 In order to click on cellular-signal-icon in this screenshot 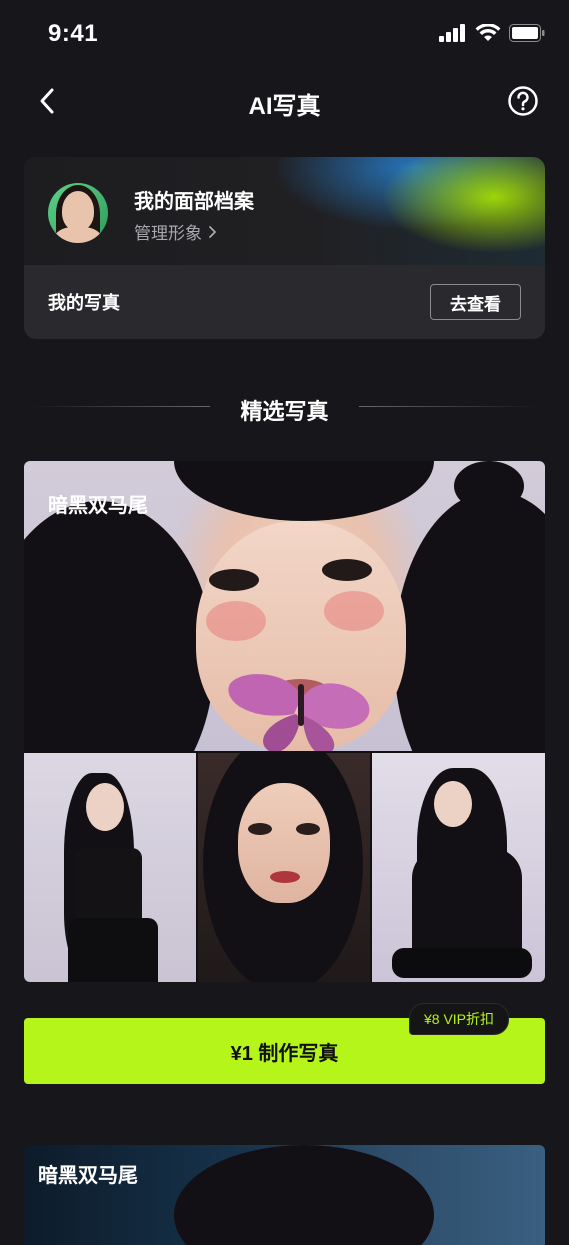, I will do `click(452, 33)`.